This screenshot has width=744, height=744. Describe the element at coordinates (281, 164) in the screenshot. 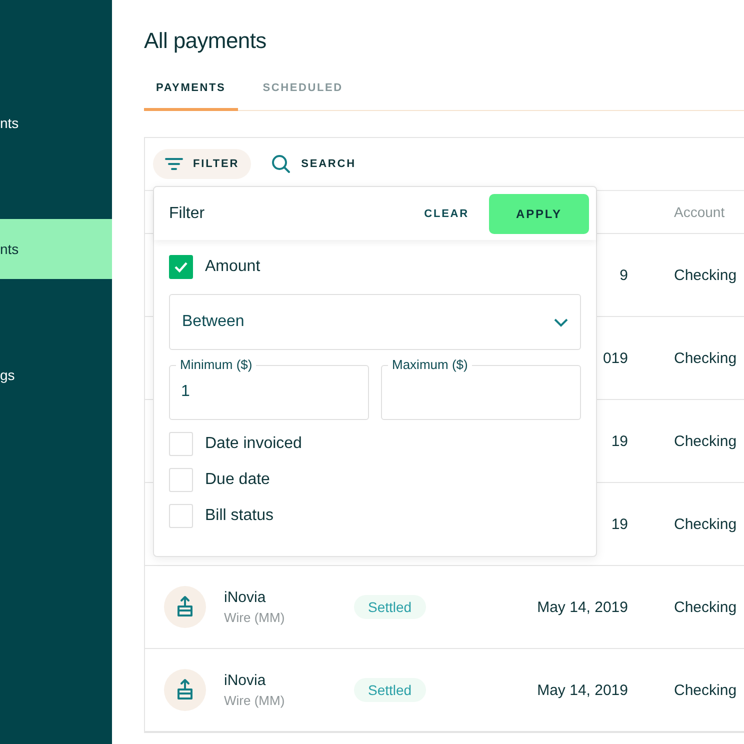

I see `search-icon` at that location.